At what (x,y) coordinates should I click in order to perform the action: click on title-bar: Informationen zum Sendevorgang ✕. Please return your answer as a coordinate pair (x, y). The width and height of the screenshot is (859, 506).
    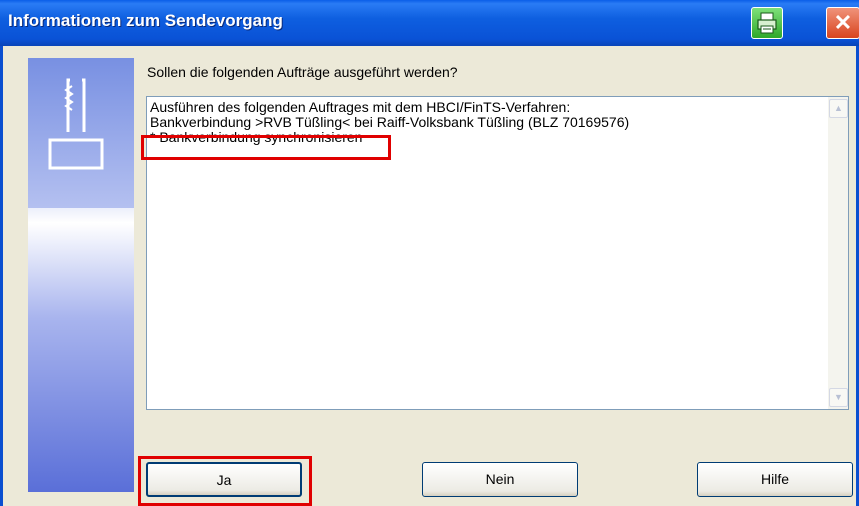
    Looking at the image, I should click on (429, 23).